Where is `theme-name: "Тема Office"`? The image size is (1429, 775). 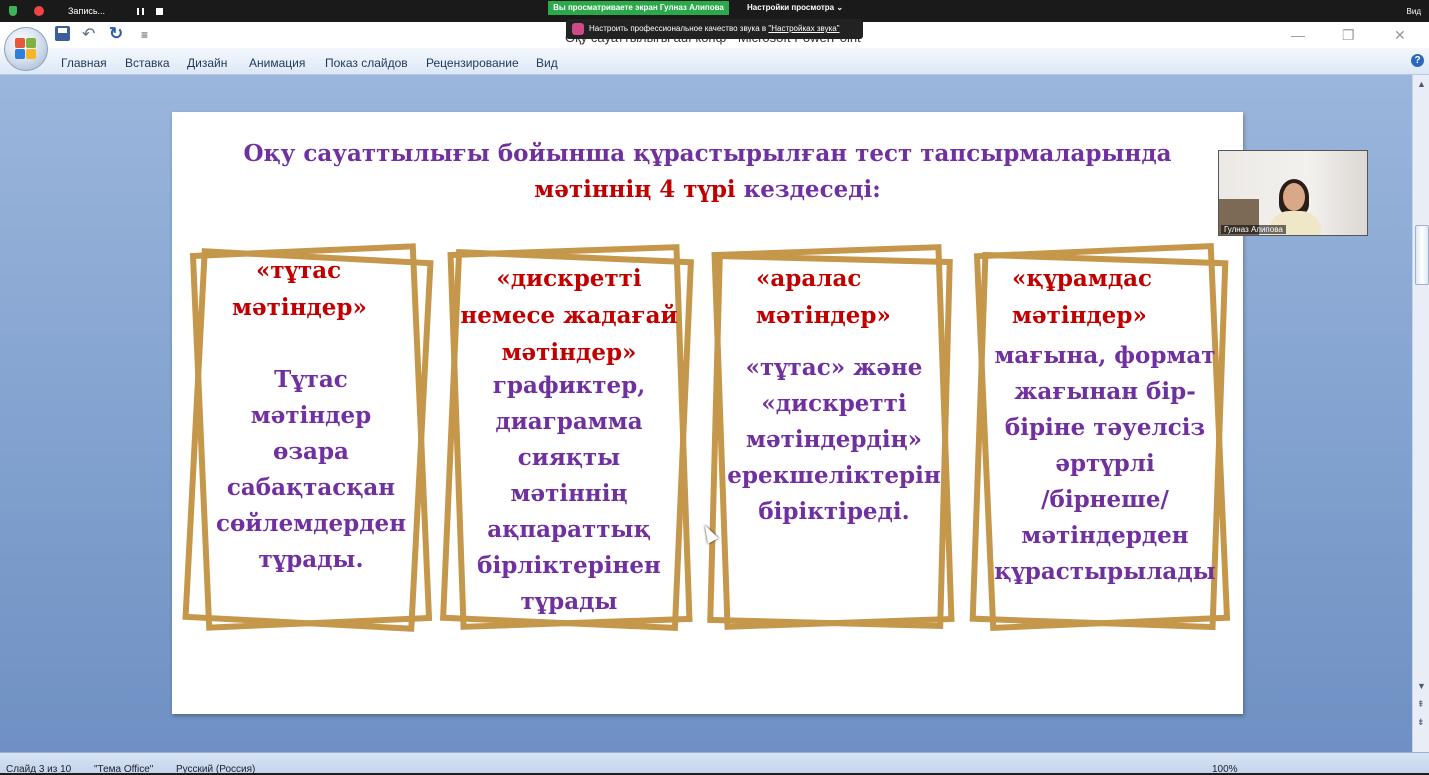 theme-name: "Тема Office" is located at coordinates (124, 769).